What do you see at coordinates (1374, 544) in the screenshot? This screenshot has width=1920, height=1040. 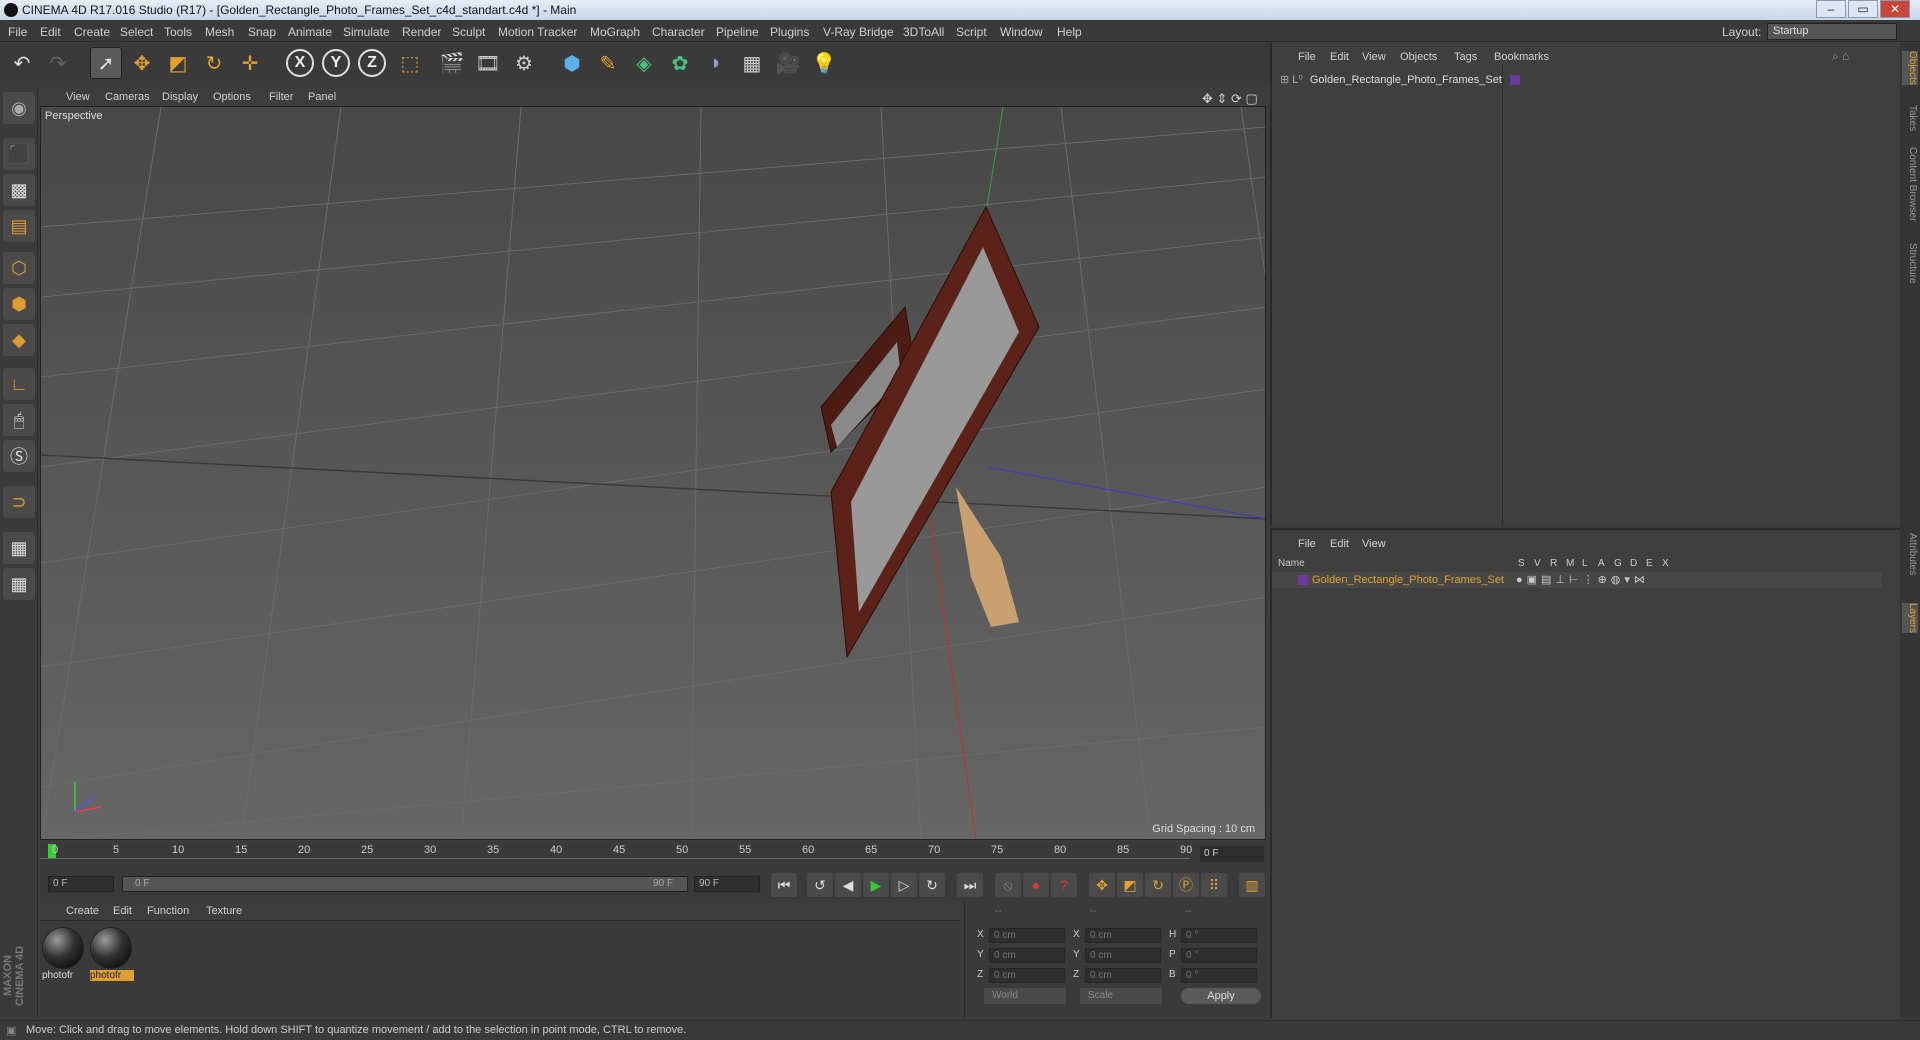 I see `layers-menu-view: View` at bounding box center [1374, 544].